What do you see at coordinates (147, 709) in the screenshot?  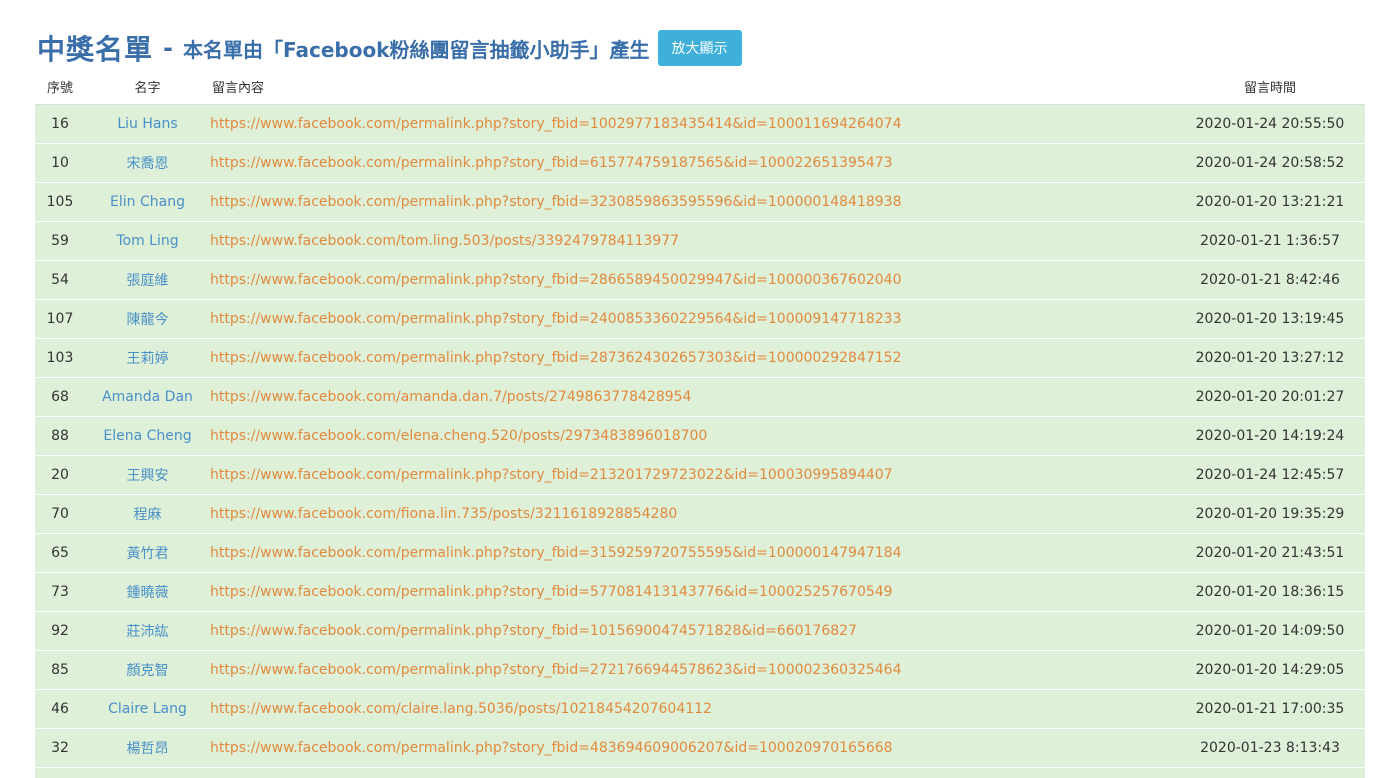 I see `winner-name-link: Claire Lang` at bounding box center [147, 709].